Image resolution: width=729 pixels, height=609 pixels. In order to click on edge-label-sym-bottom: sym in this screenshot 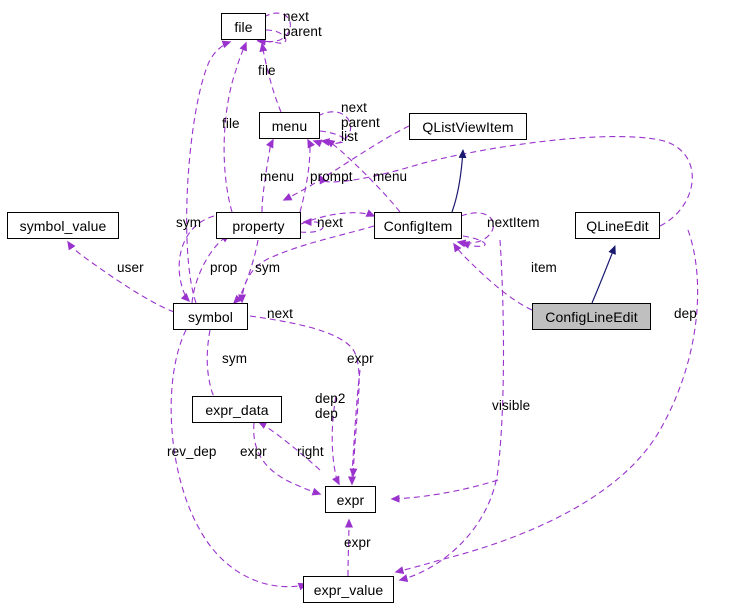, I will do `click(235, 358)`.